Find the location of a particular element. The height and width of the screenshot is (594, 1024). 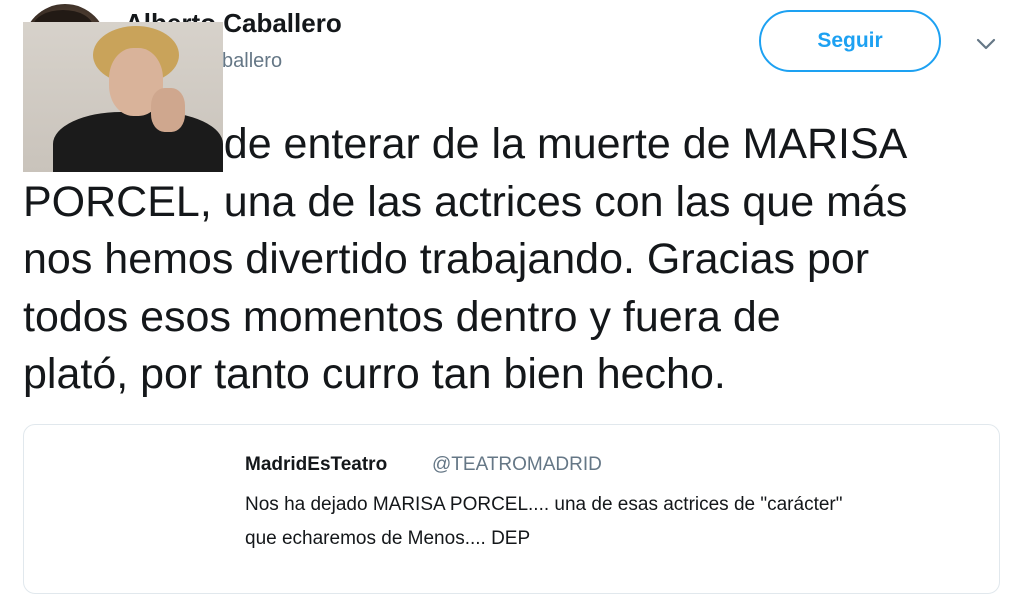

photo-hand is located at coordinates (168, 110).